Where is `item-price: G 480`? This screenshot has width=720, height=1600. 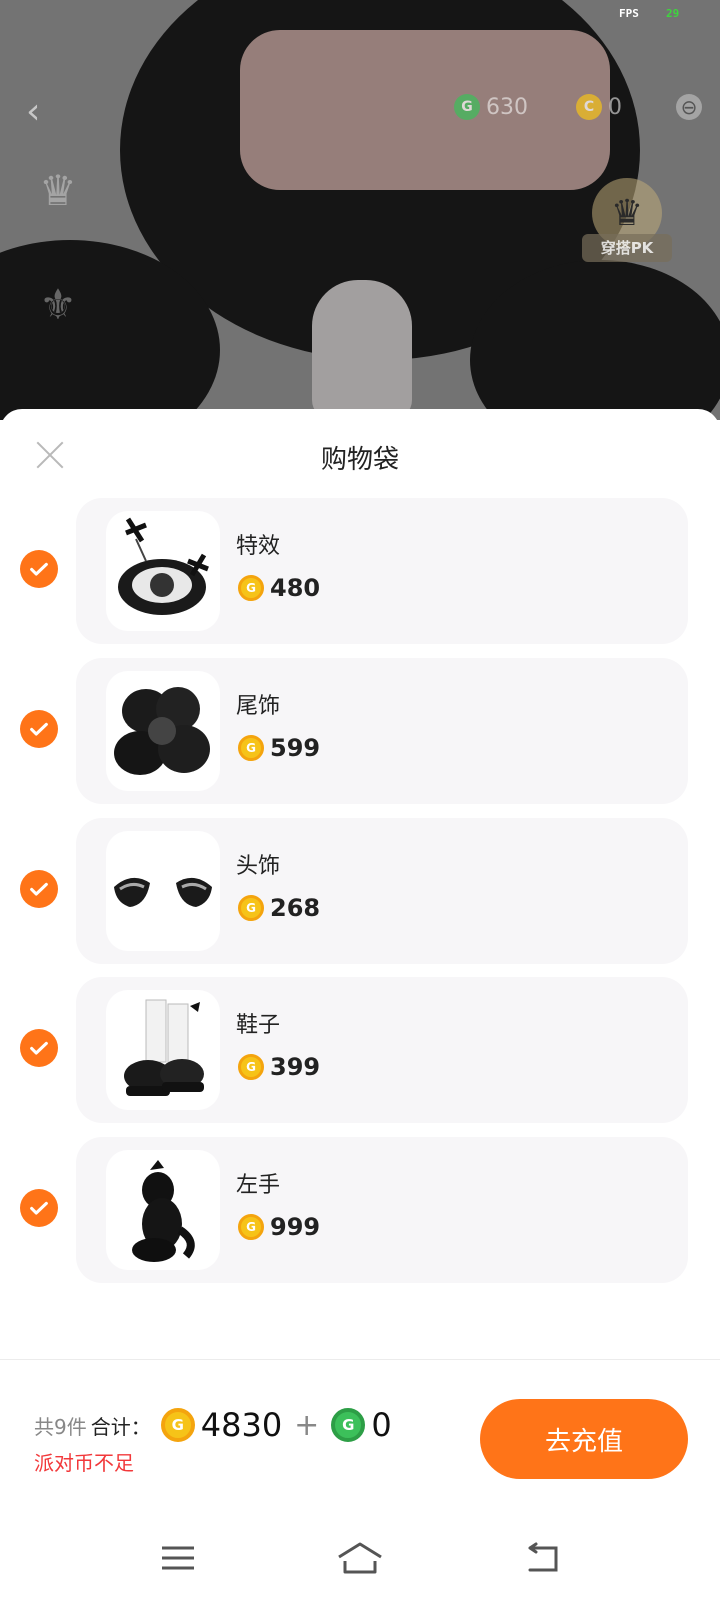 item-price: G 480 is located at coordinates (279, 588).